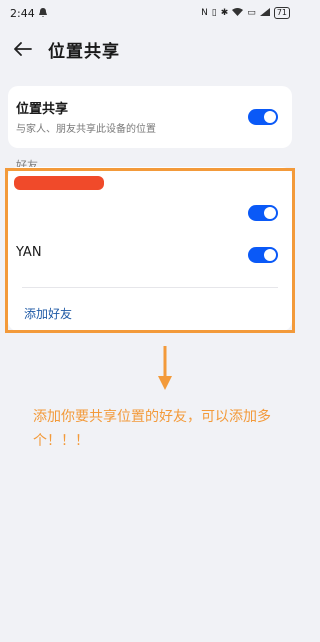 Image resolution: width=320 pixels, height=642 pixels. Describe the element at coordinates (263, 117) in the screenshot. I see `location-share-toggle` at that location.